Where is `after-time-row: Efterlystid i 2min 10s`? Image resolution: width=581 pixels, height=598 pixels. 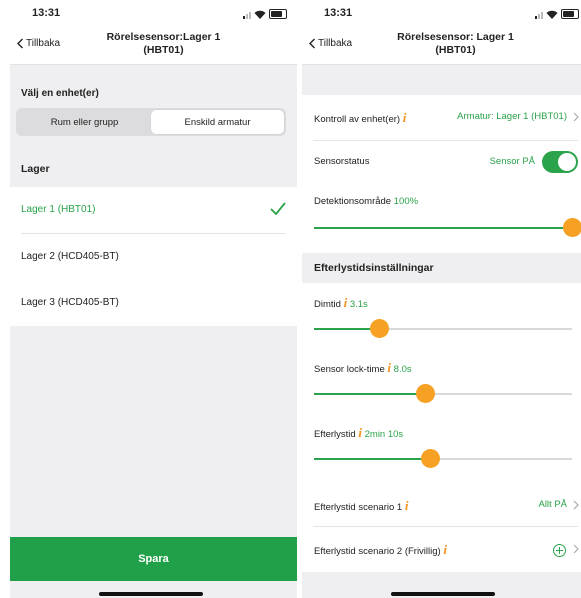 after-time-row: Efterlystid i 2min 10s is located at coordinates (441, 445).